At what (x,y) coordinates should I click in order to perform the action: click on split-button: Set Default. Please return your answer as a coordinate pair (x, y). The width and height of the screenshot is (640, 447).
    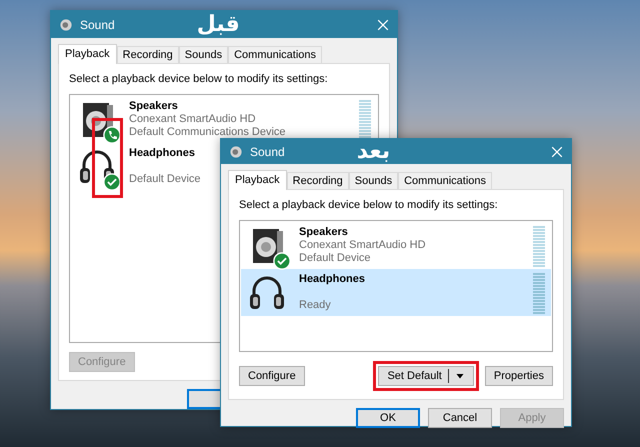
    Looking at the image, I should click on (426, 376).